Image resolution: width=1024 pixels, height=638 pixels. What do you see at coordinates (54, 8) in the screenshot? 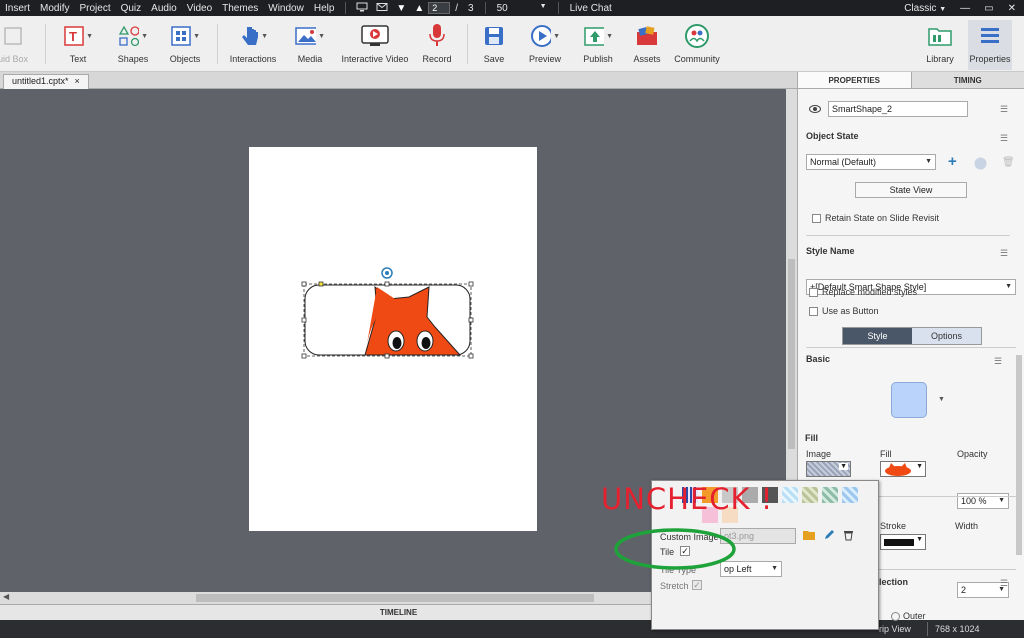
I see `menu-modify: Modify` at bounding box center [54, 8].